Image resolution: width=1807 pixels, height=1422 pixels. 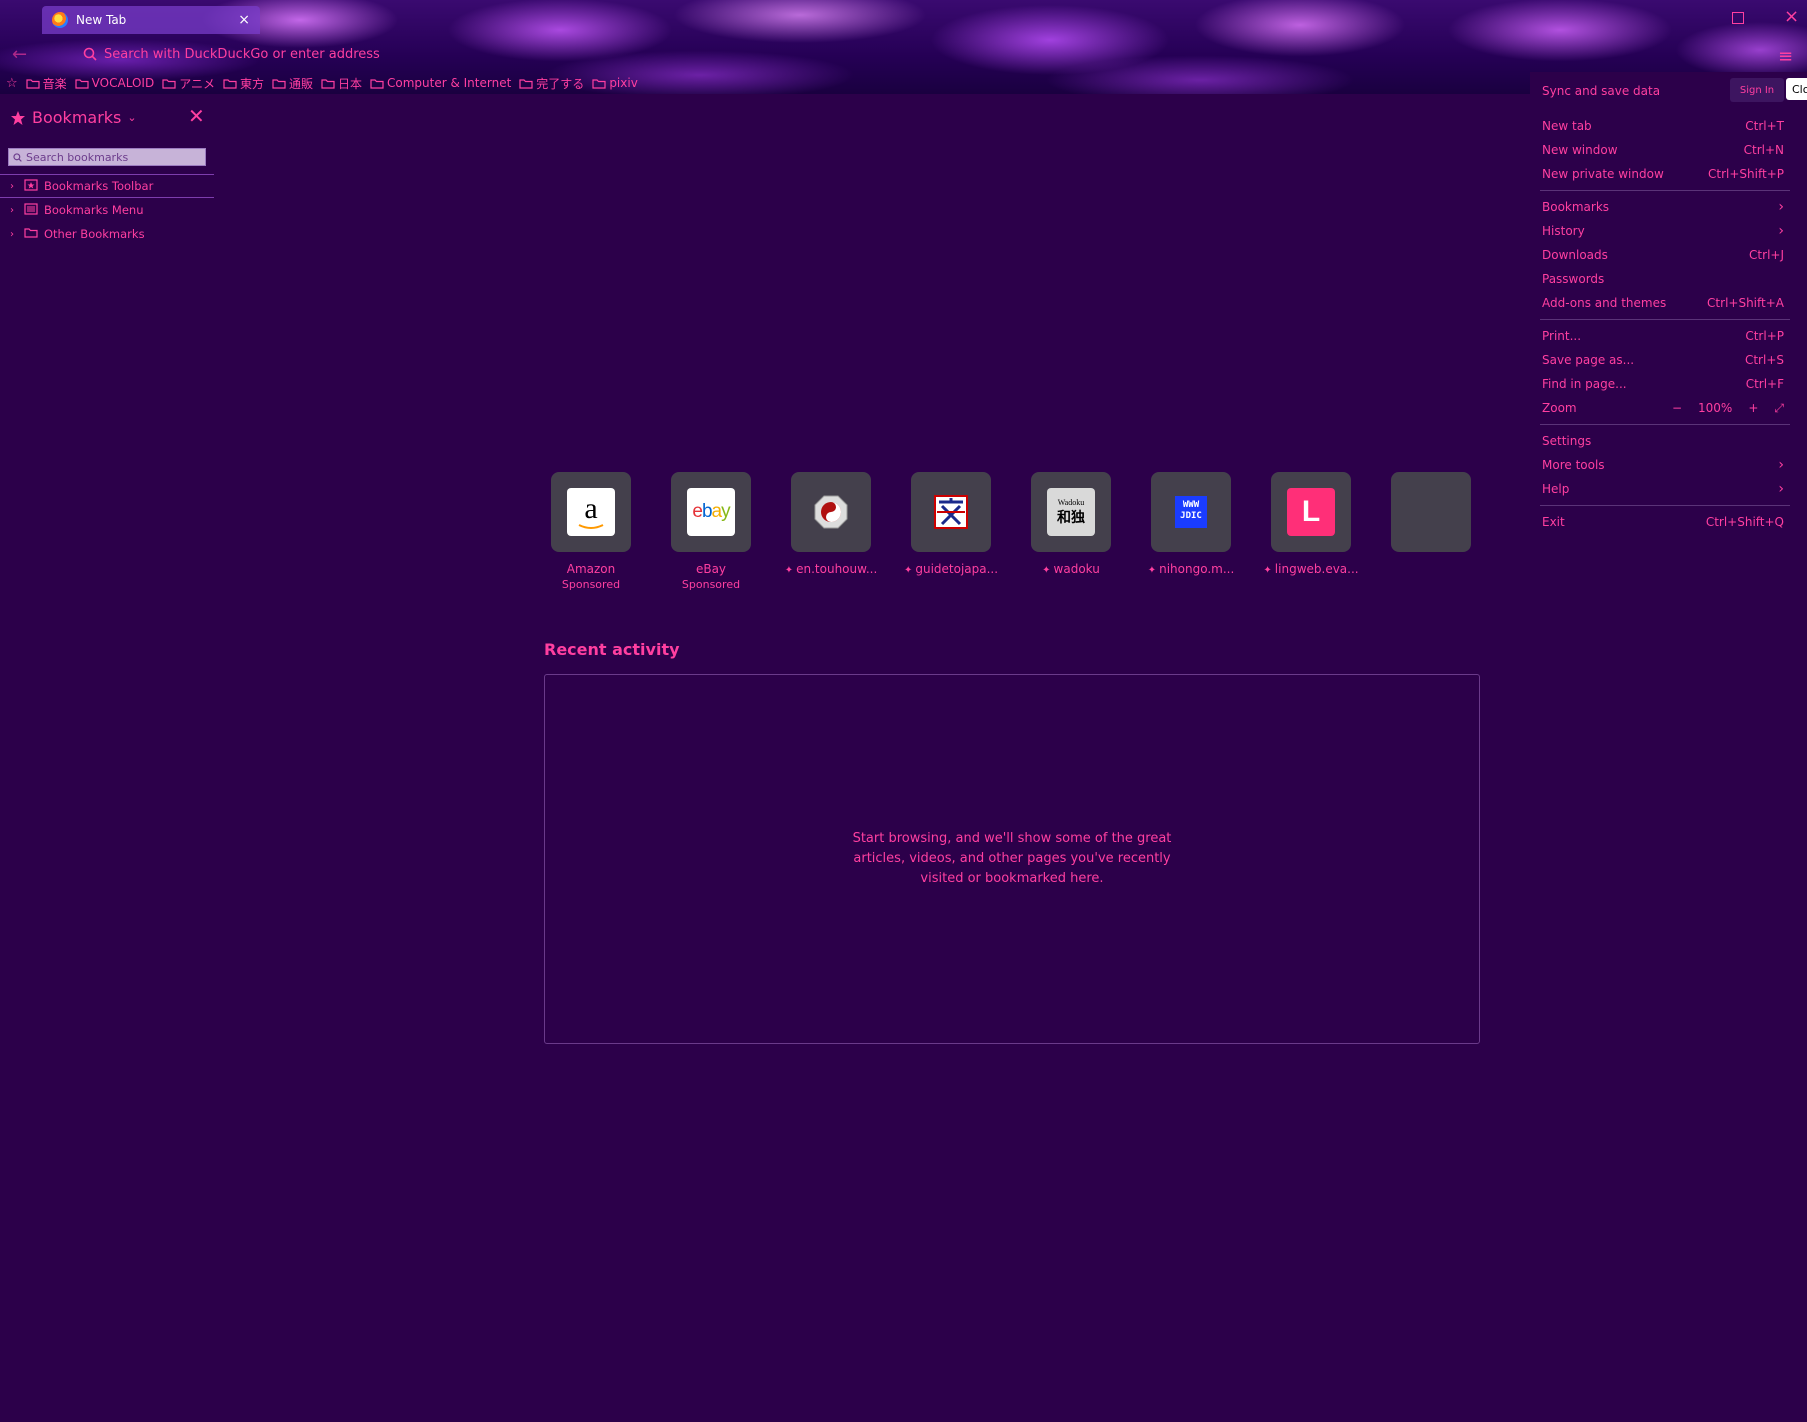 I want to click on top-site-tile: a, so click(x=591, y=512).